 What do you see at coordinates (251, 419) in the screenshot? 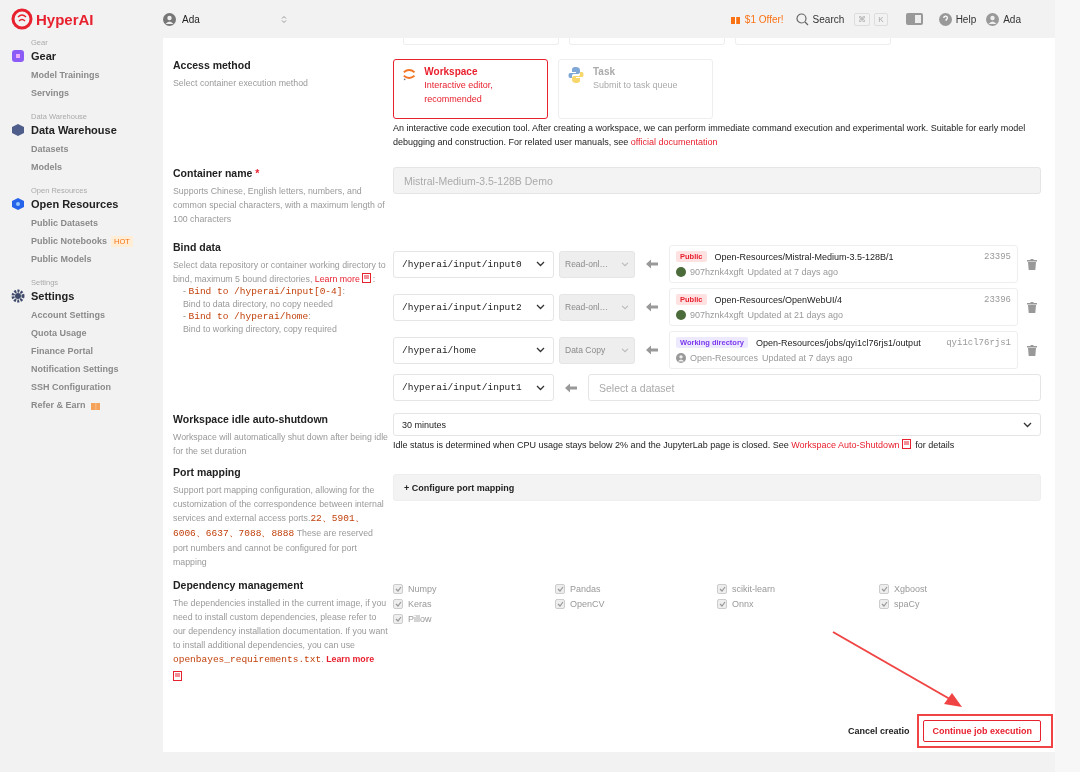
I see `field-label: Workspace idle auto-shutdown` at bounding box center [251, 419].